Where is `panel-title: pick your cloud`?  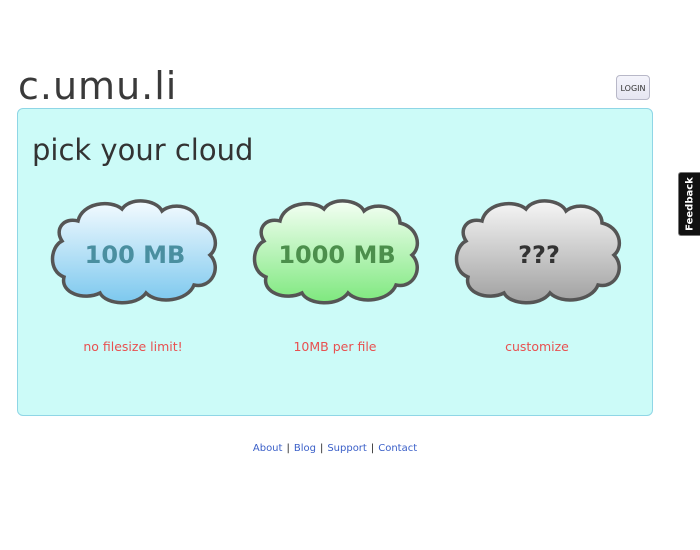
panel-title: pick your cloud is located at coordinates (143, 150).